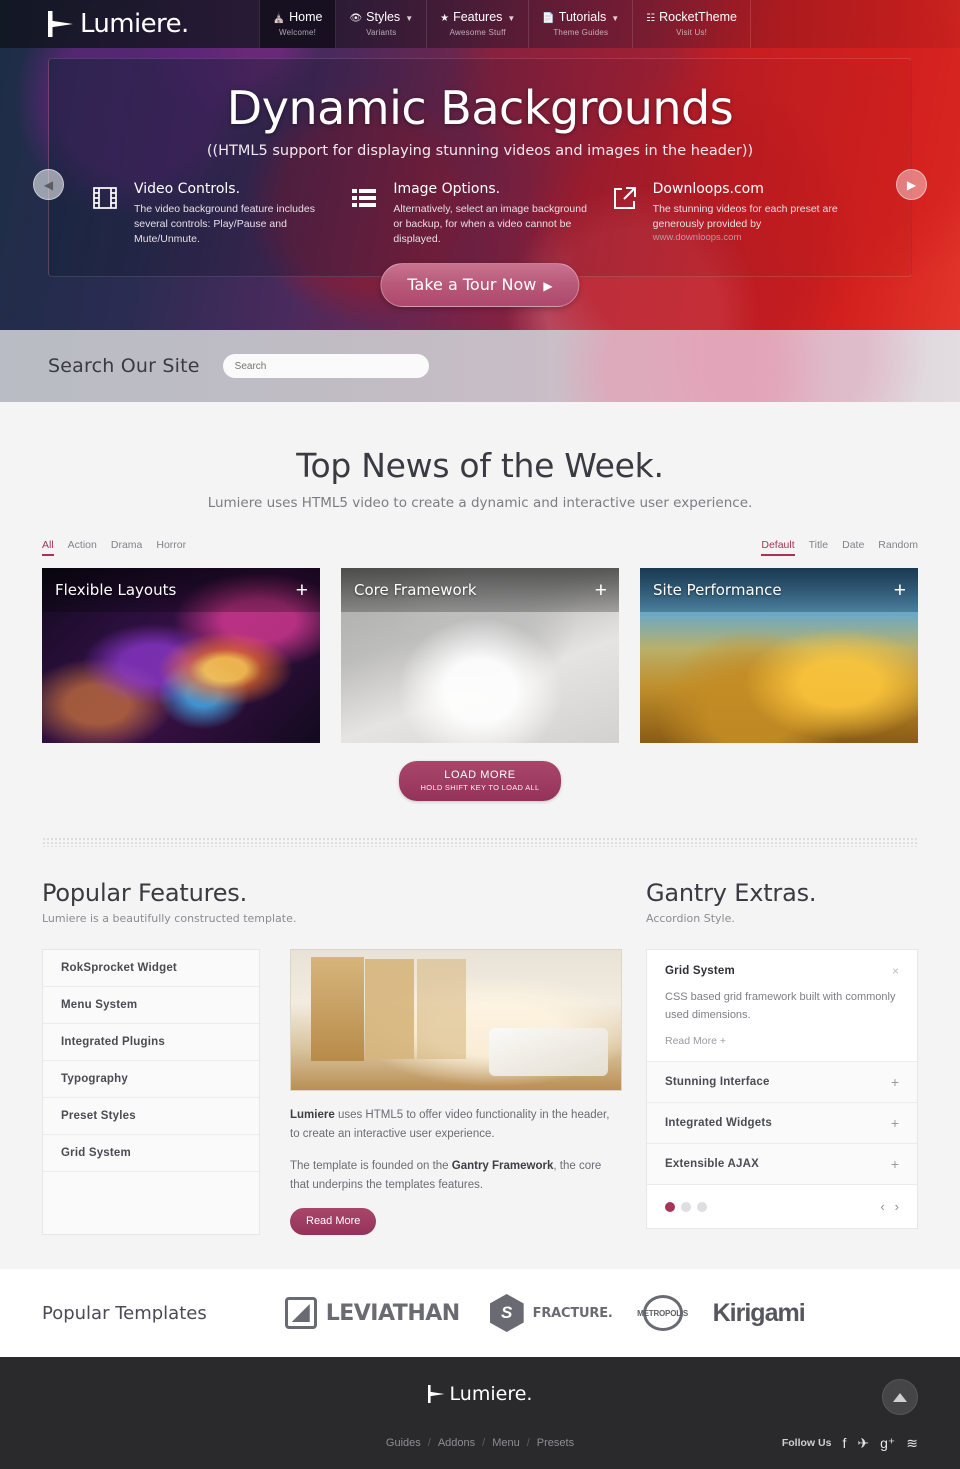 The width and height of the screenshot is (960, 1469). What do you see at coordinates (480, 590) in the screenshot?
I see `card-header: Core Framework +` at bounding box center [480, 590].